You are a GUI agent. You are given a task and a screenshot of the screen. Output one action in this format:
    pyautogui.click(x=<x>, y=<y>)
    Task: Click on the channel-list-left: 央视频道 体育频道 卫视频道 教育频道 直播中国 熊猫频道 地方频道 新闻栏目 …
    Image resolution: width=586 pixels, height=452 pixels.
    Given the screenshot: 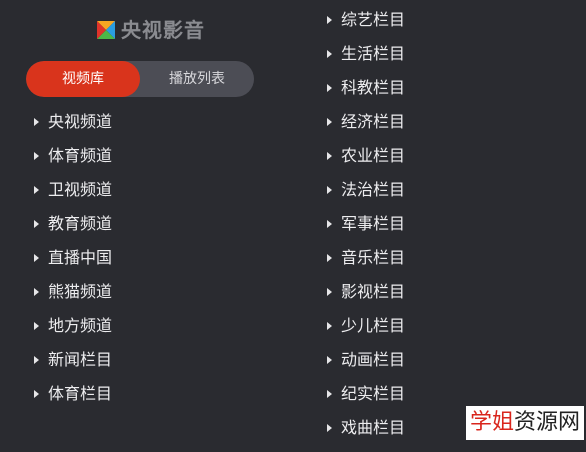 What is the action you would take?
    pyautogui.click(x=73, y=258)
    